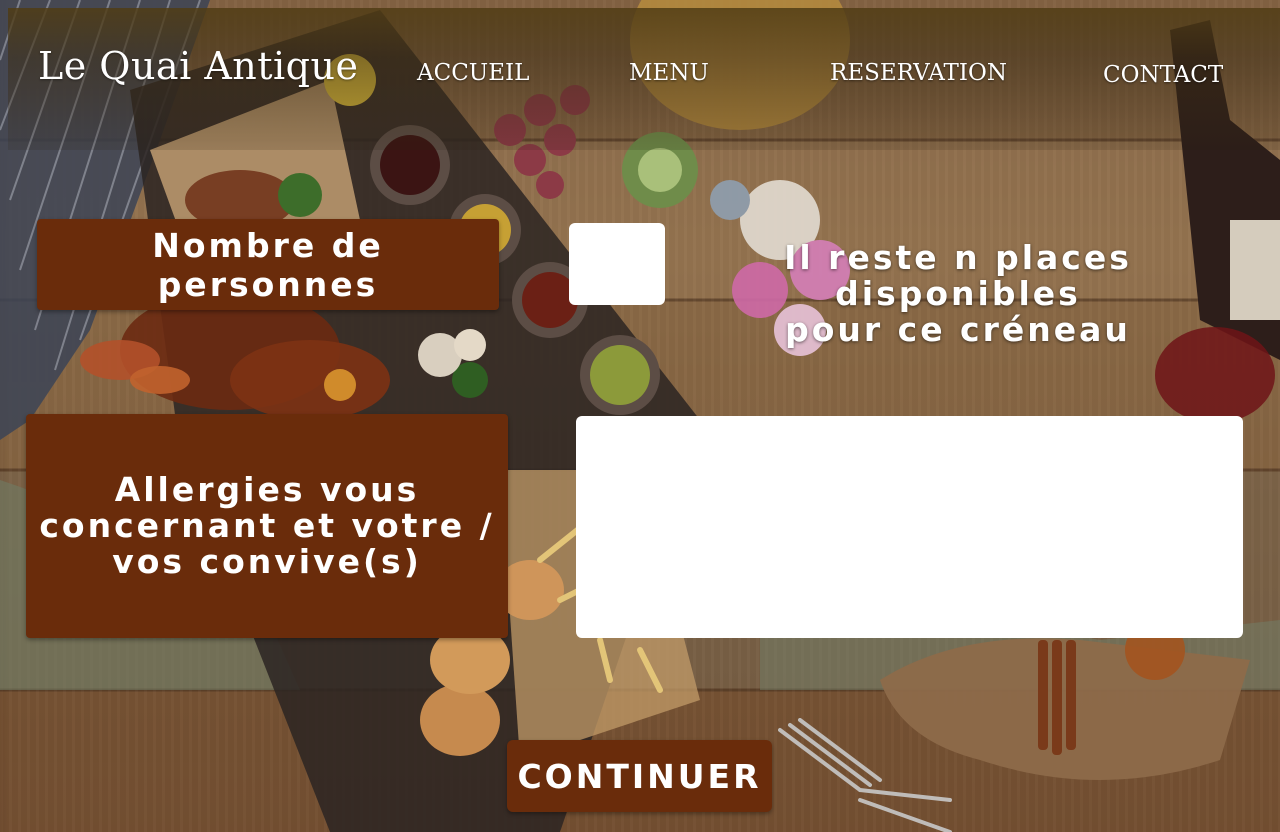  What do you see at coordinates (473, 73) in the screenshot?
I see `nav-link-accueil: ACCUEIL` at bounding box center [473, 73].